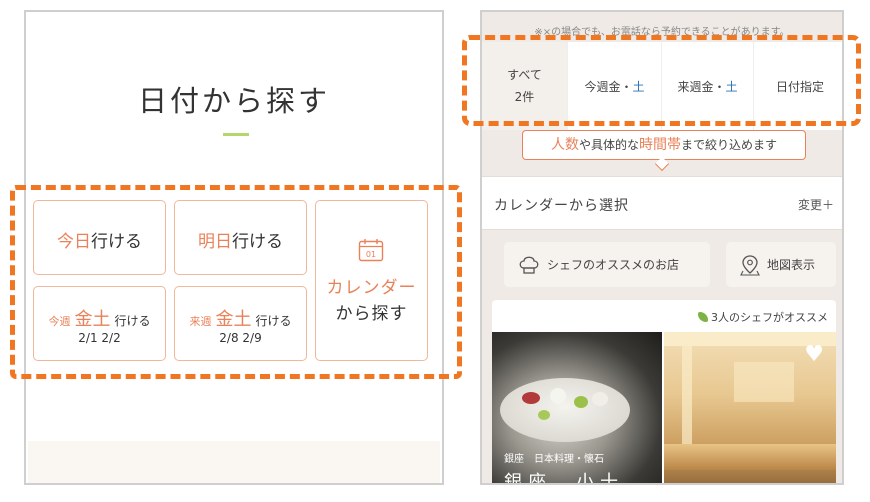 The image size is (870, 502). I want to click on calendar-select-row: カレンダーから選択 変更＋, so click(662, 203).